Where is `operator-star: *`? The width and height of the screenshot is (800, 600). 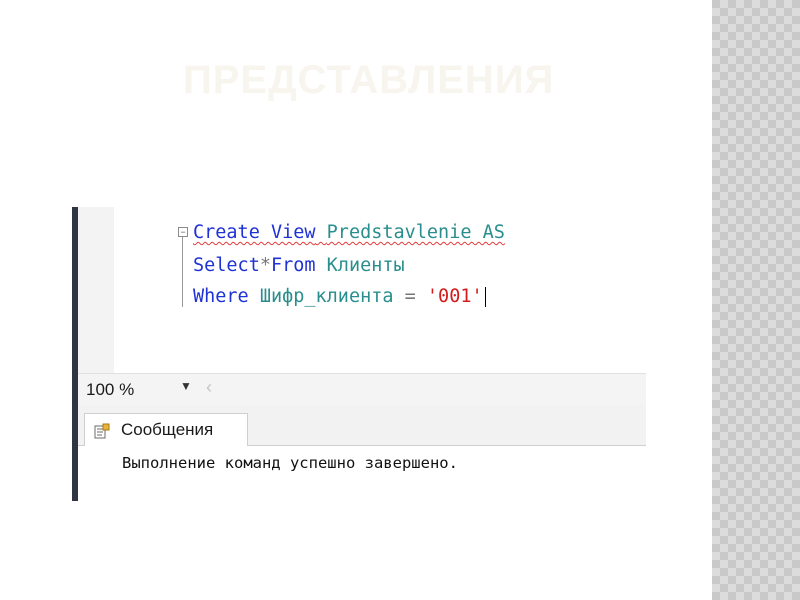 operator-star: * is located at coordinates (265, 265).